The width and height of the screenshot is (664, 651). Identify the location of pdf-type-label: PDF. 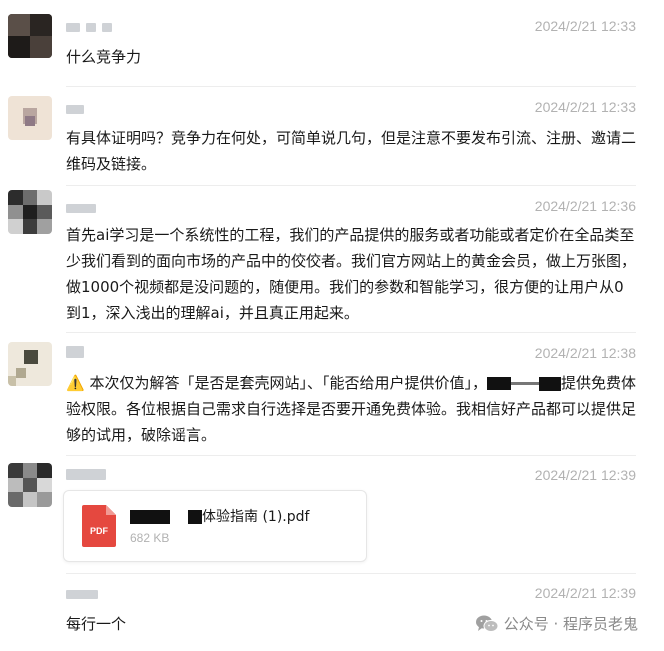
(99, 531).